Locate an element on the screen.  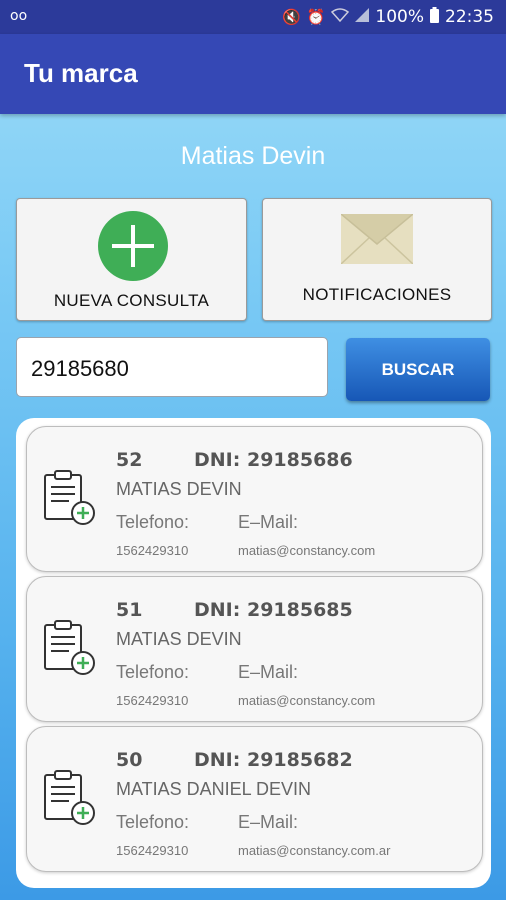
result-name: MATIAS DANIEL DEVIN is located at coordinates (214, 789).